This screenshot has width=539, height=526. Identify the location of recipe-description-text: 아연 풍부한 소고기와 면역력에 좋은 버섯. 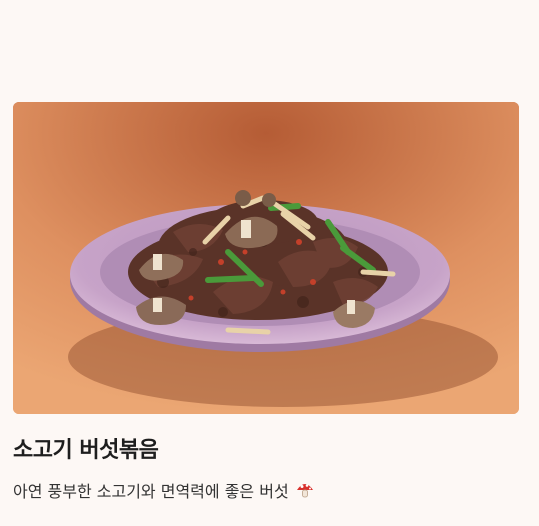
(151, 491).